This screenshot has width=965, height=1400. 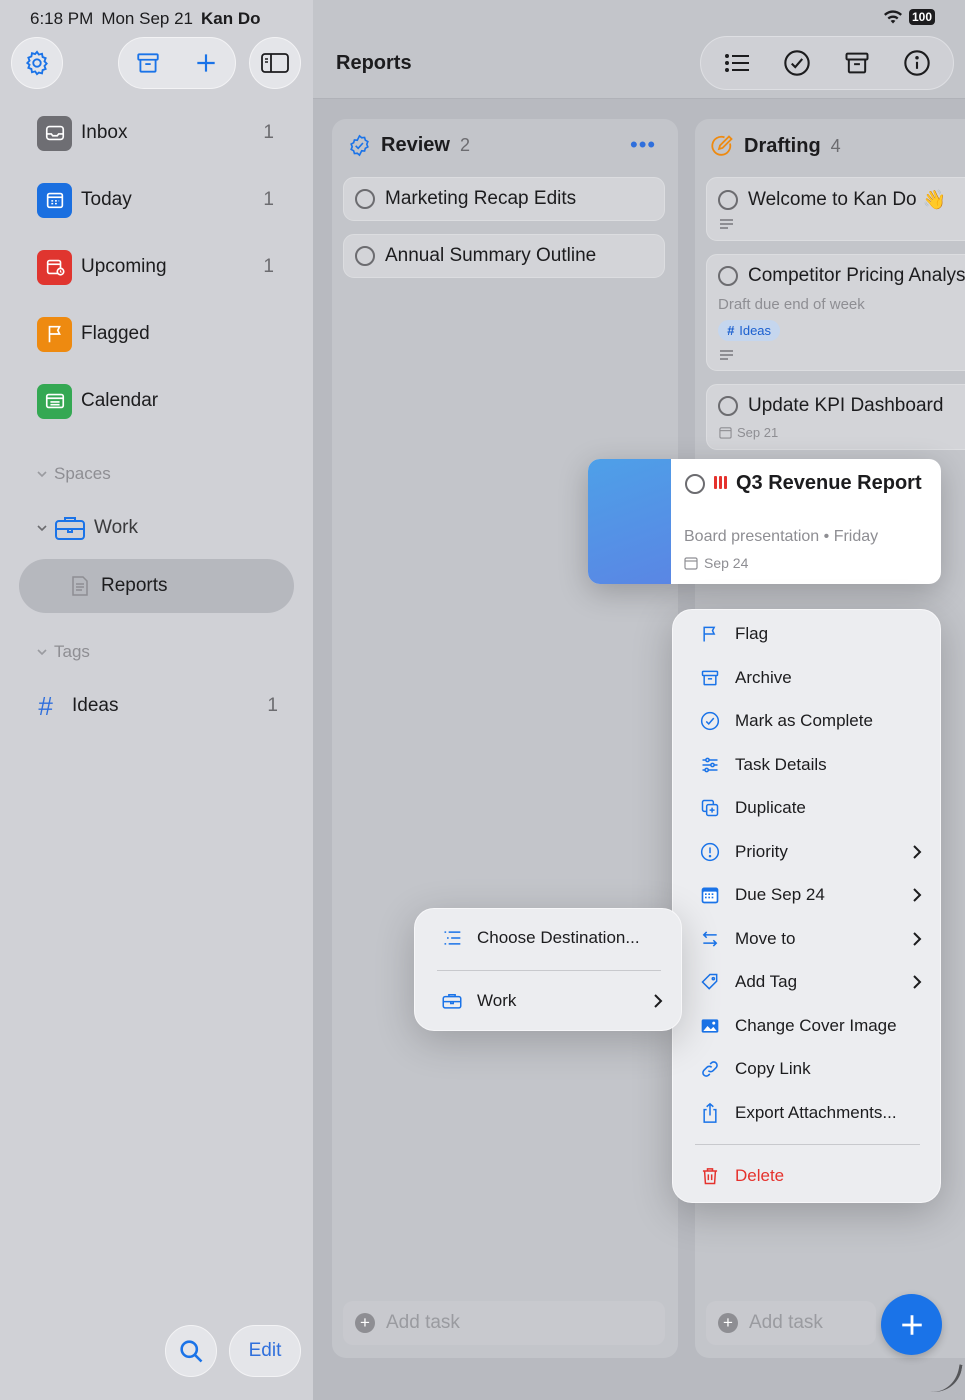 I want to click on search-icon, so click(x=191, y=1351).